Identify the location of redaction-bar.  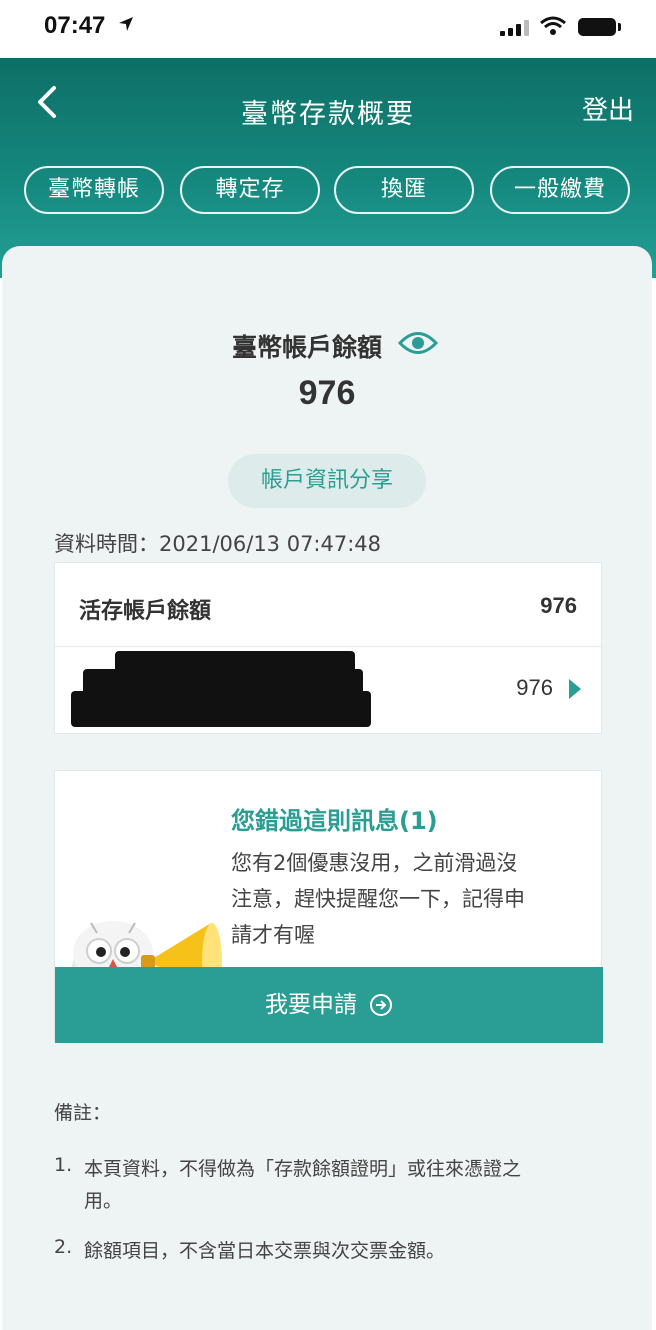
(221, 709).